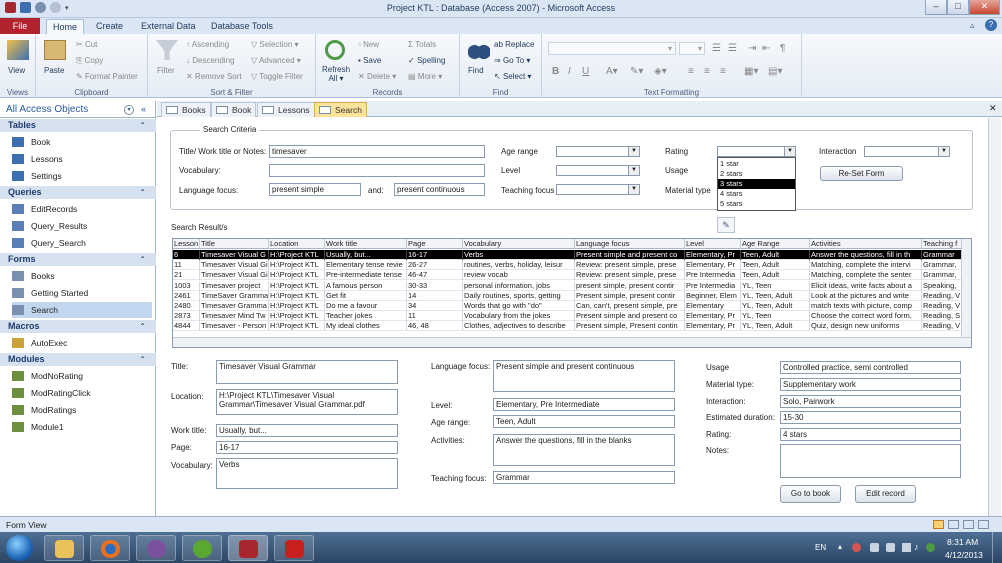  What do you see at coordinates (234, 326) in the screenshot?
I see `table-cell: Timesaver - Person` at bounding box center [234, 326].